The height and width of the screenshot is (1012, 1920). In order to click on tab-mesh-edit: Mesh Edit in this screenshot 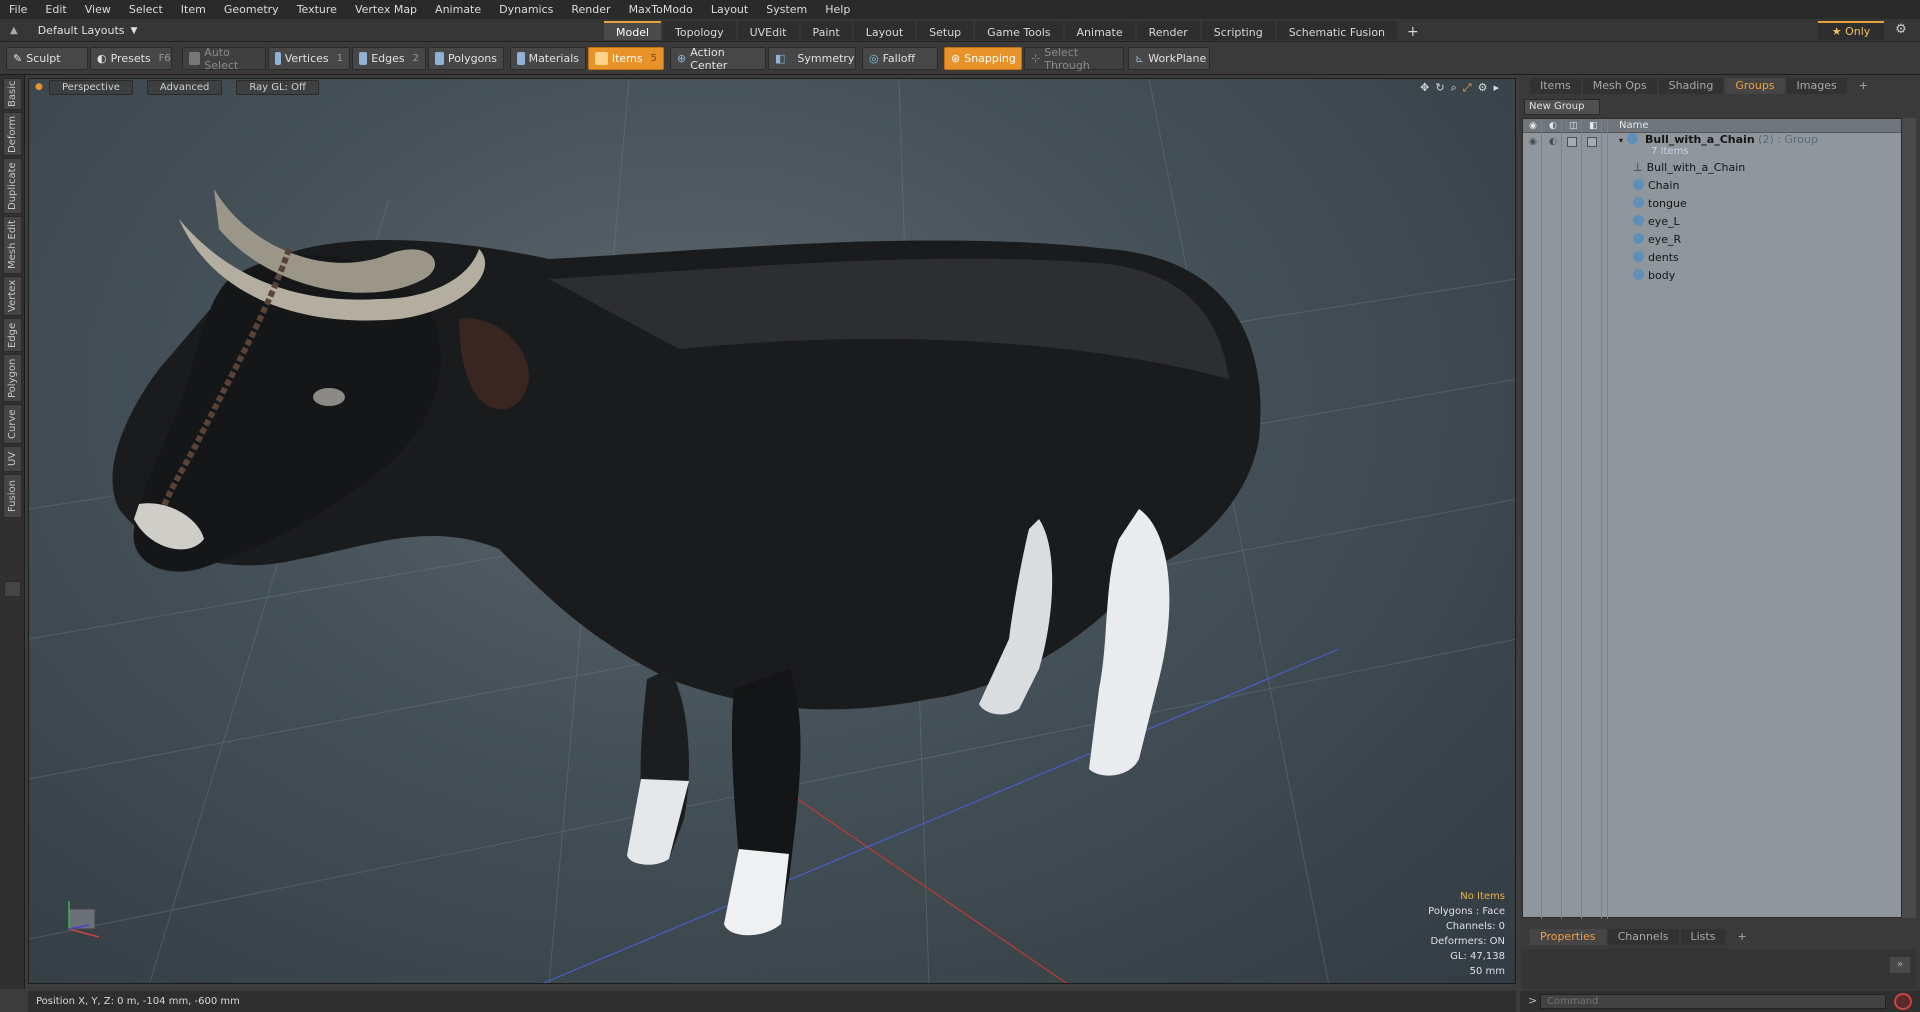, I will do `click(12, 245)`.